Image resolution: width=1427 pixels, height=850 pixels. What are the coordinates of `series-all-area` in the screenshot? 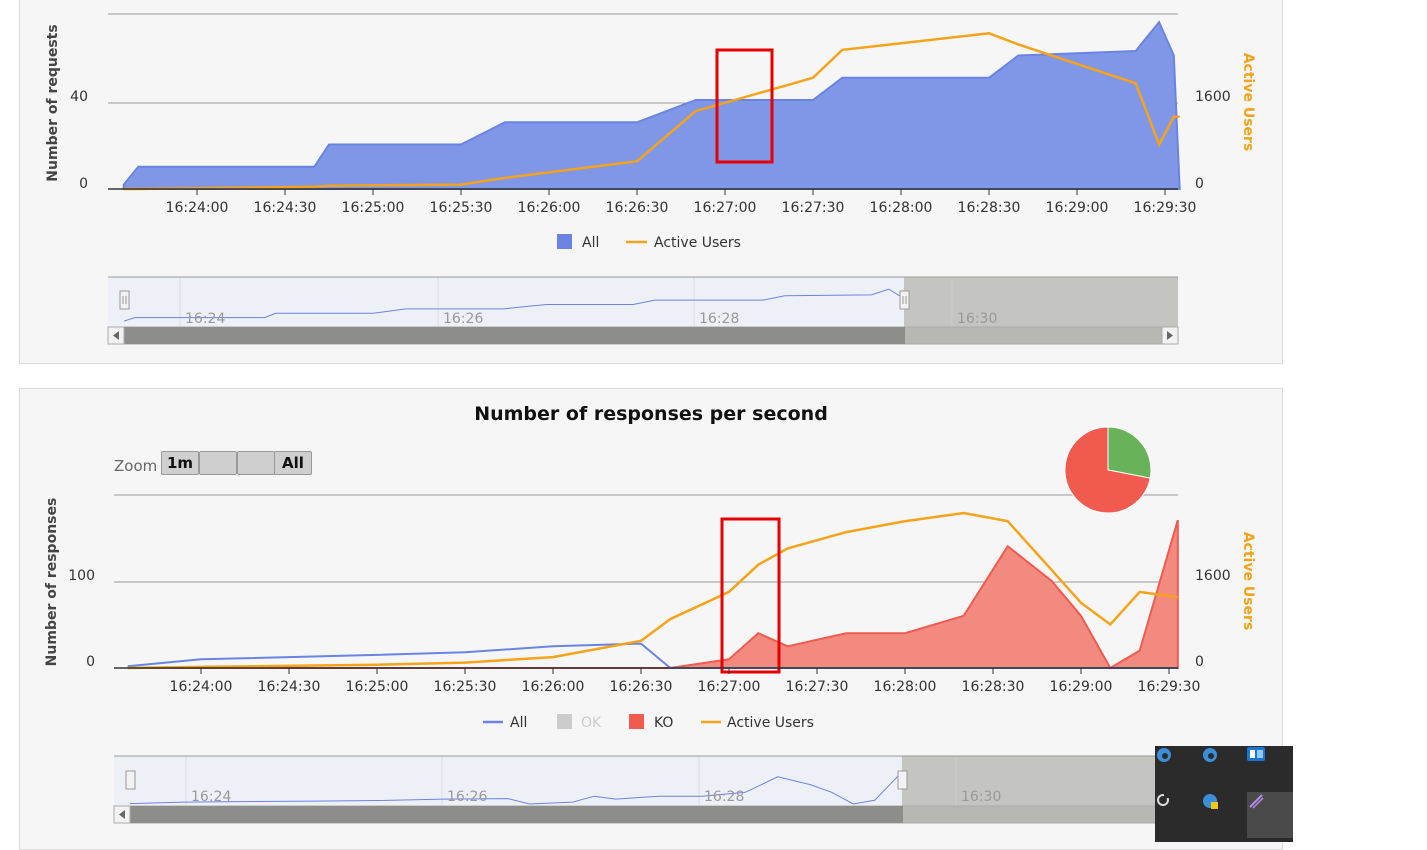 It's located at (651, 105).